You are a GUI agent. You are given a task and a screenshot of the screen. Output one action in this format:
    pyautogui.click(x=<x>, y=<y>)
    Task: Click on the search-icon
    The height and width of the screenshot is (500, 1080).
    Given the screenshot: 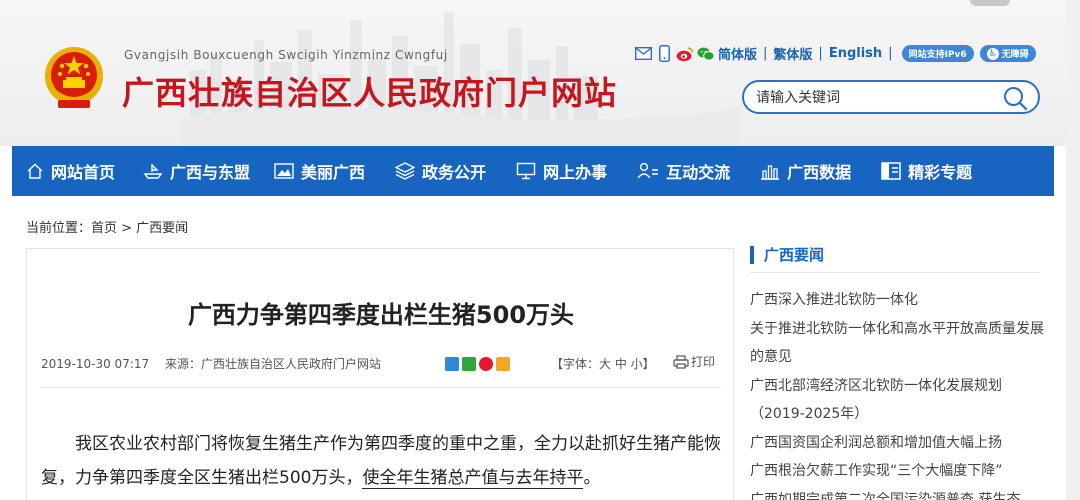 What is the action you would take?
    pyautogui.click(x=1015, y=98)
    